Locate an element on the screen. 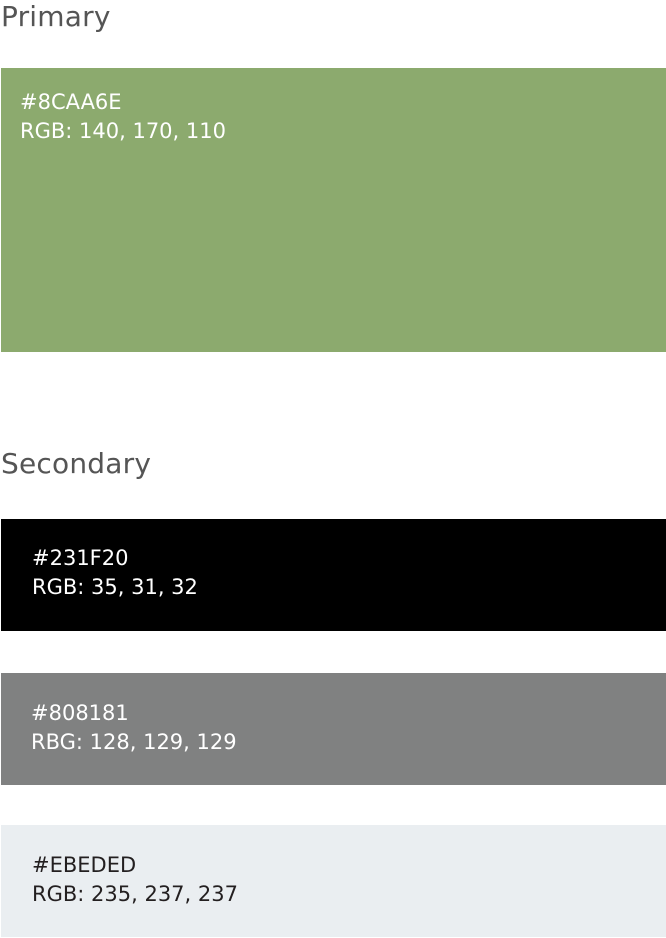  swatch-rgb-value: RGB: 235, 237, 237 is located at coordinates (135, 894).